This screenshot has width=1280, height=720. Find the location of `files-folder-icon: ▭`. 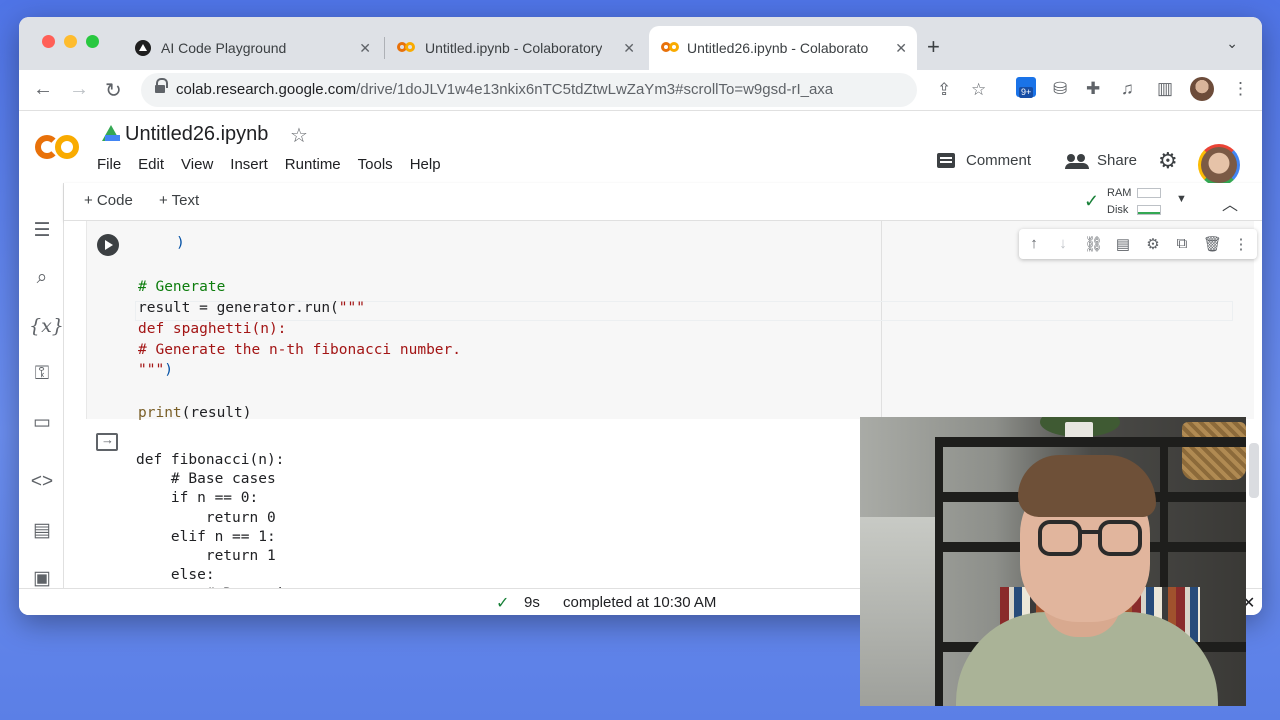

files-folder-icon: ▭ is located at coordinates (42, 422).